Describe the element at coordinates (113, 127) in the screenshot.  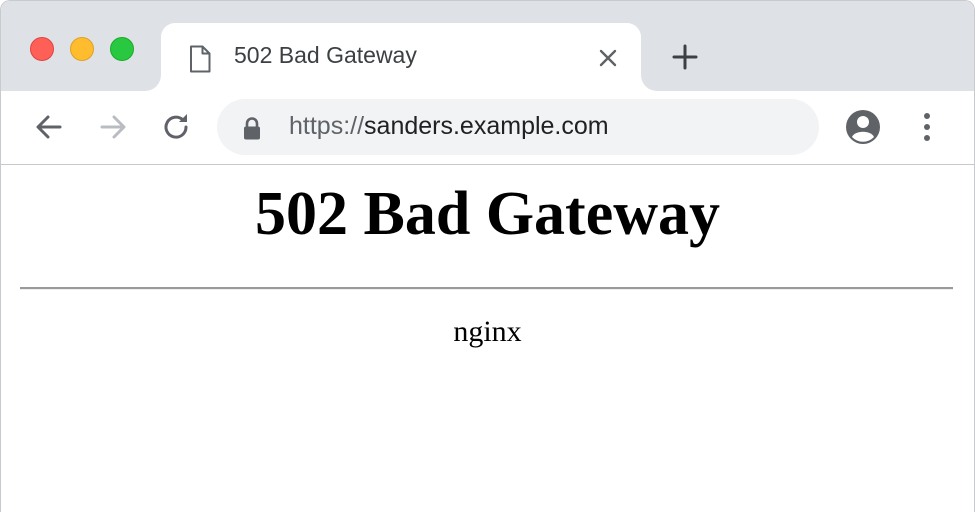
I see `forward-arrow-icon` at that location.